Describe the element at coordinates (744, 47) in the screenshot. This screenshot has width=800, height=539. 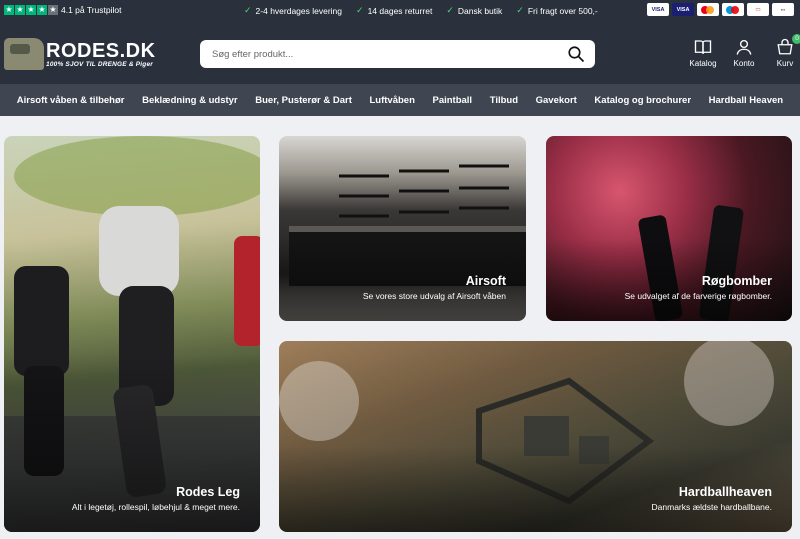
I see `user-icon` at that location.